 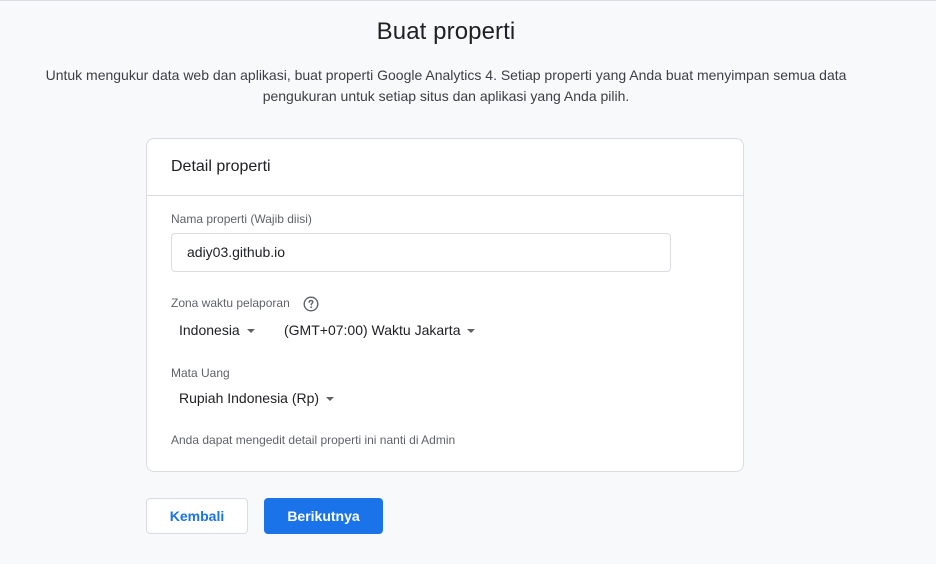 I want to click on back-button: Kembali, so click(x=197, y=516).